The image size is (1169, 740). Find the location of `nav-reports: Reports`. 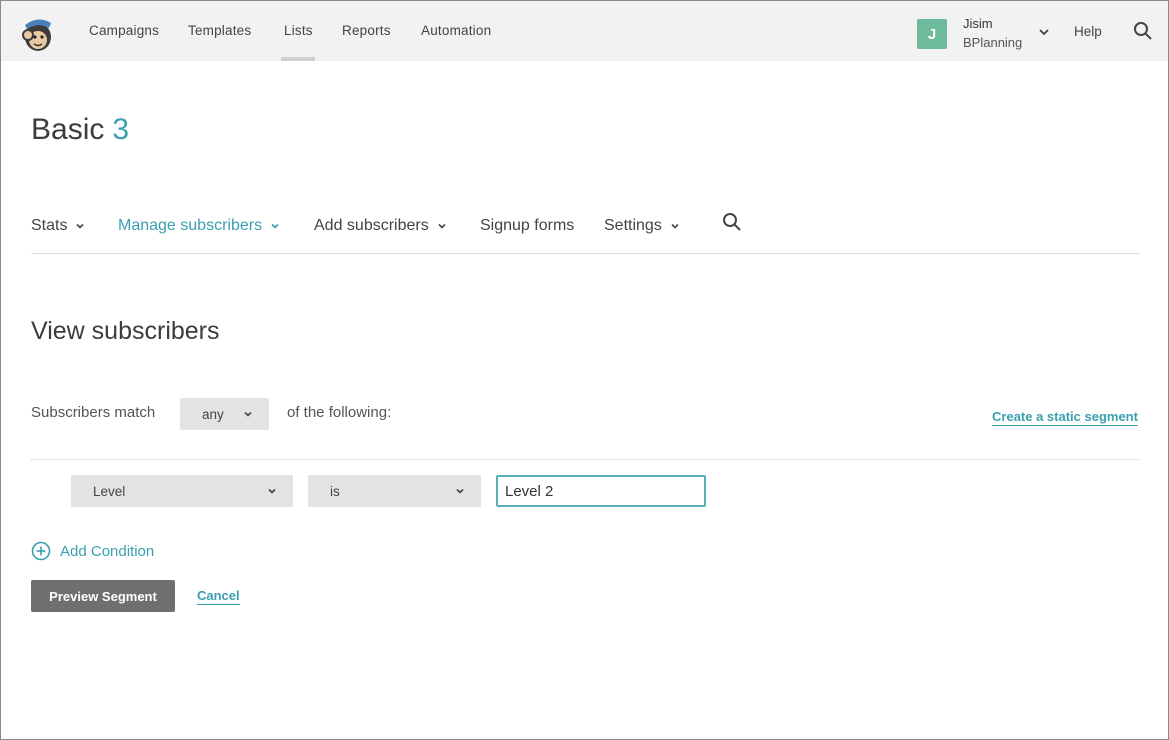

nav-reports: Reports is located at coordinates (366, 30).